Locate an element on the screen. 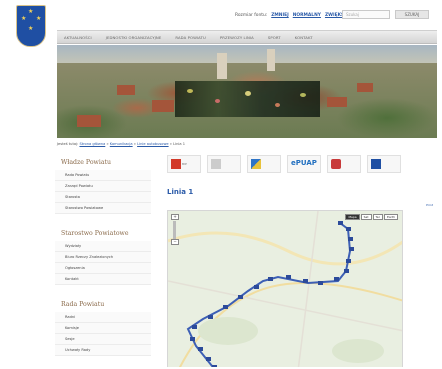 This screenshot has width=442, height=369. document-icon is located at coordinates (216, 164).